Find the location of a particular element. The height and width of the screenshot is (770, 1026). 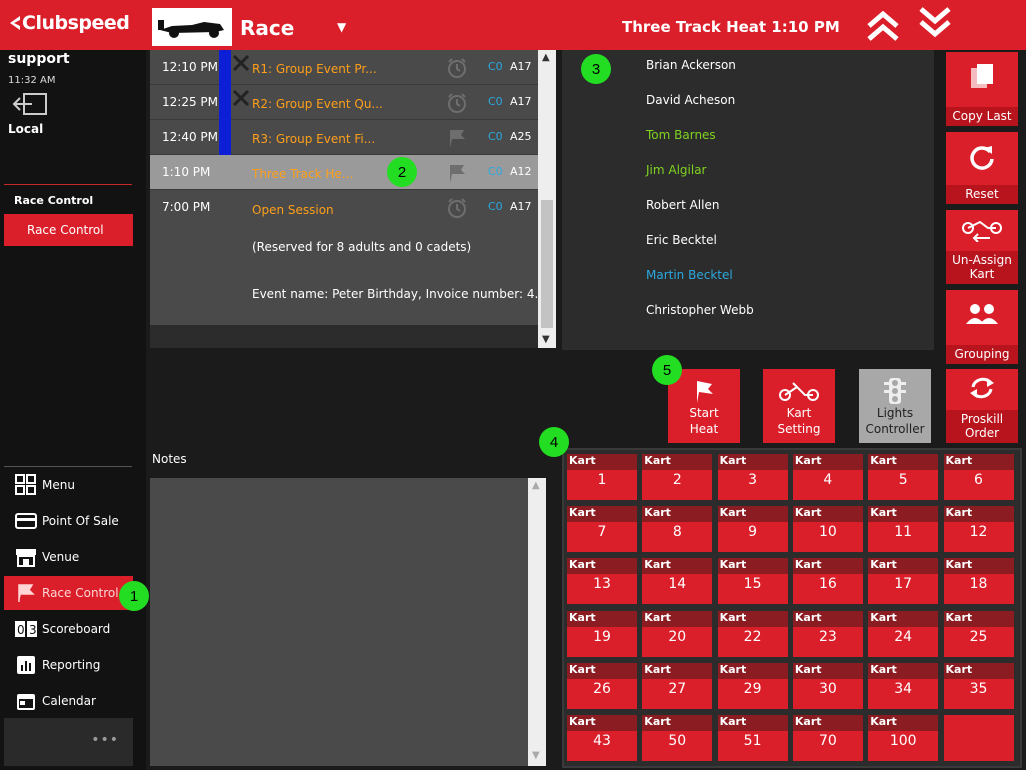

heat-row: 12:40 PM R3: Group Event Fi... C0 A25 is located at coordinates (344, 137).